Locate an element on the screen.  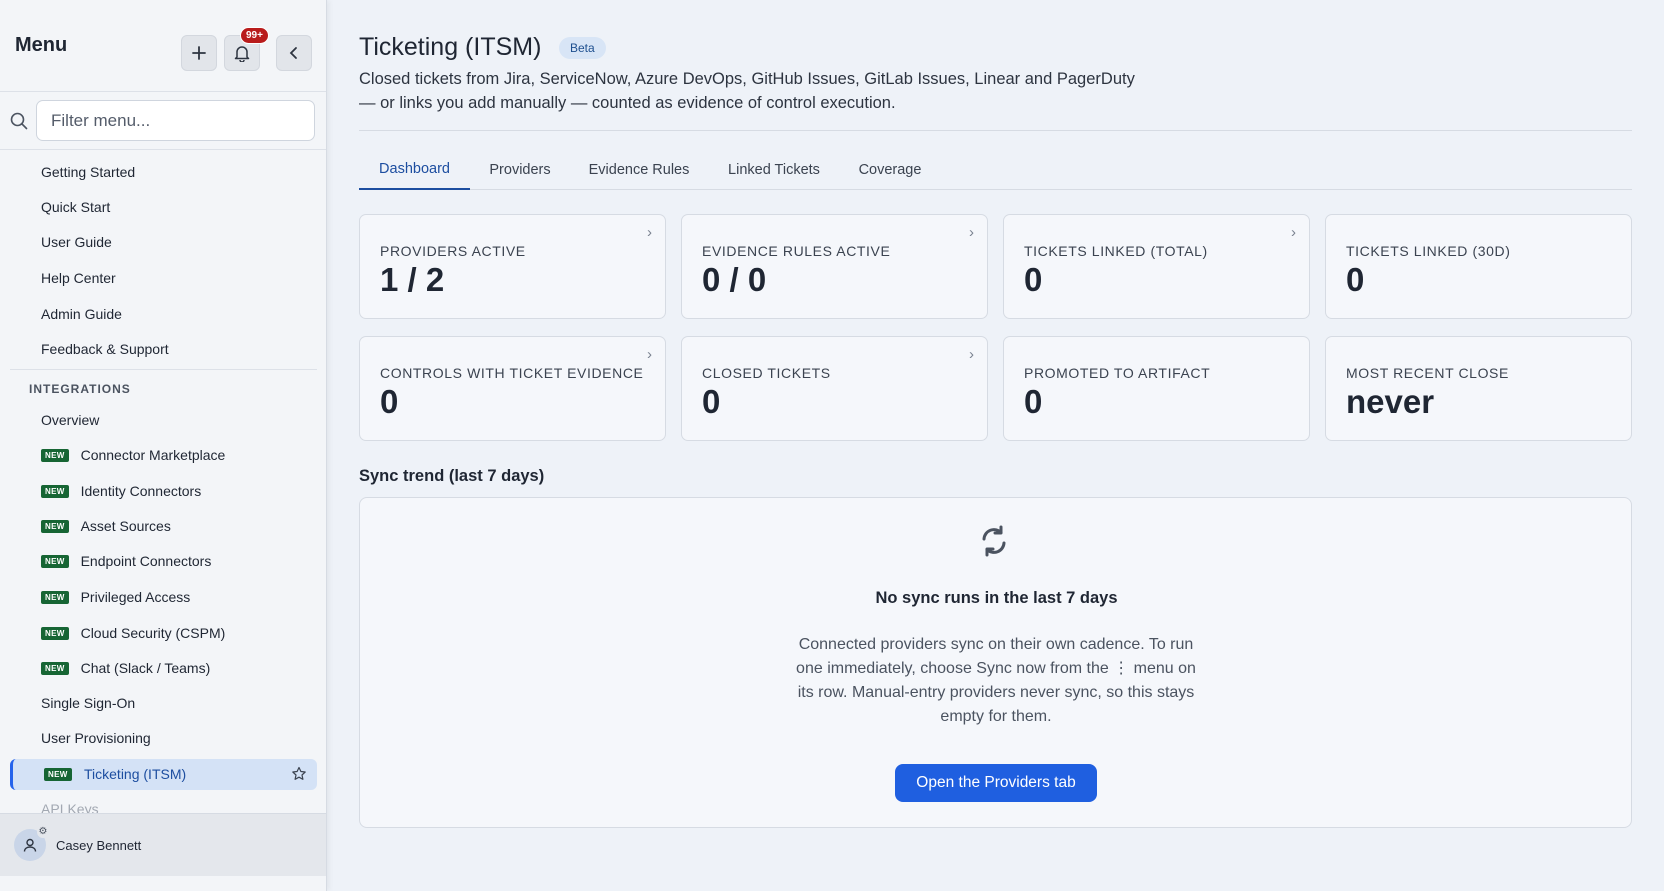
tab-providers: Providers is located at coordinates (520, 170).